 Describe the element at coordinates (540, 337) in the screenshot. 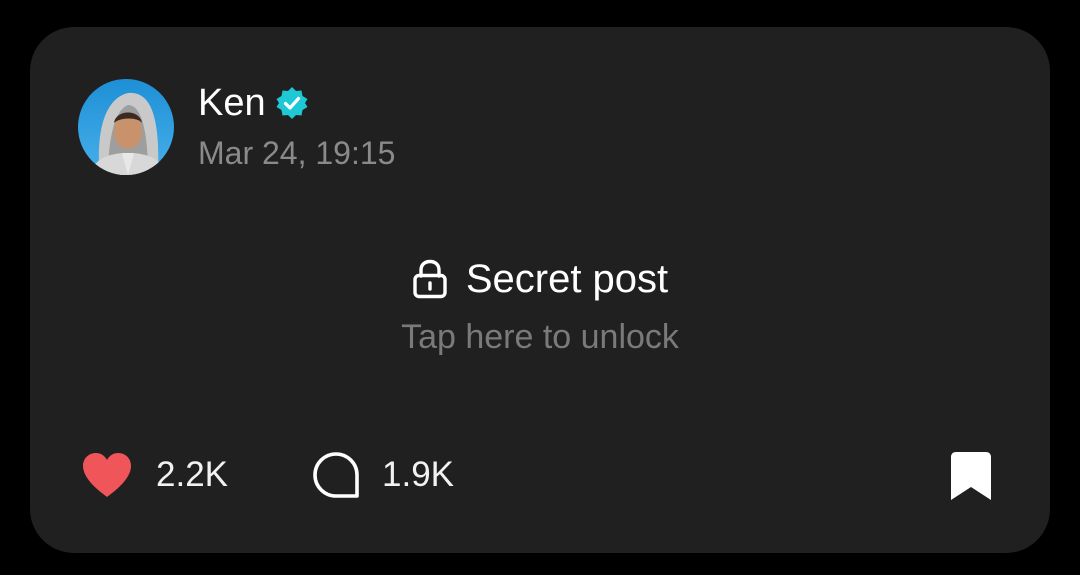

I see `unlock-hint: Tap here to unlock` at that location.